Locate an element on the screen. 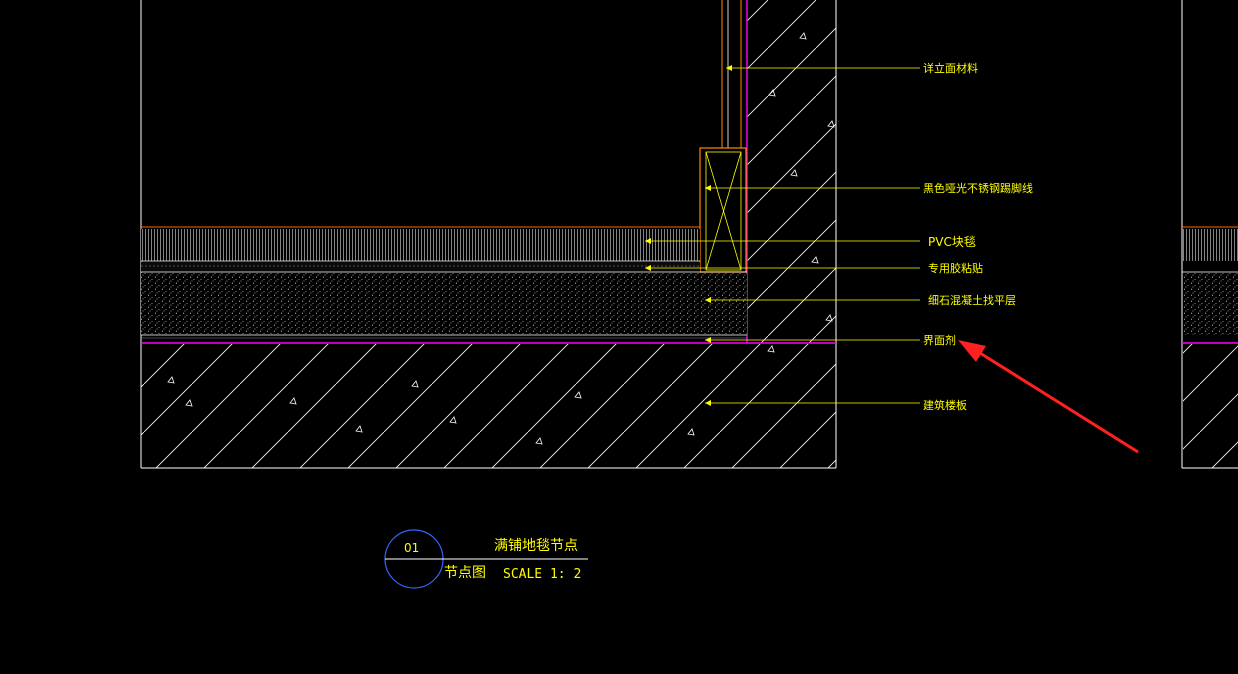 The height and width of the screenshot is (674, 1238). adhesive-layer is located at coordinates (444, 267).